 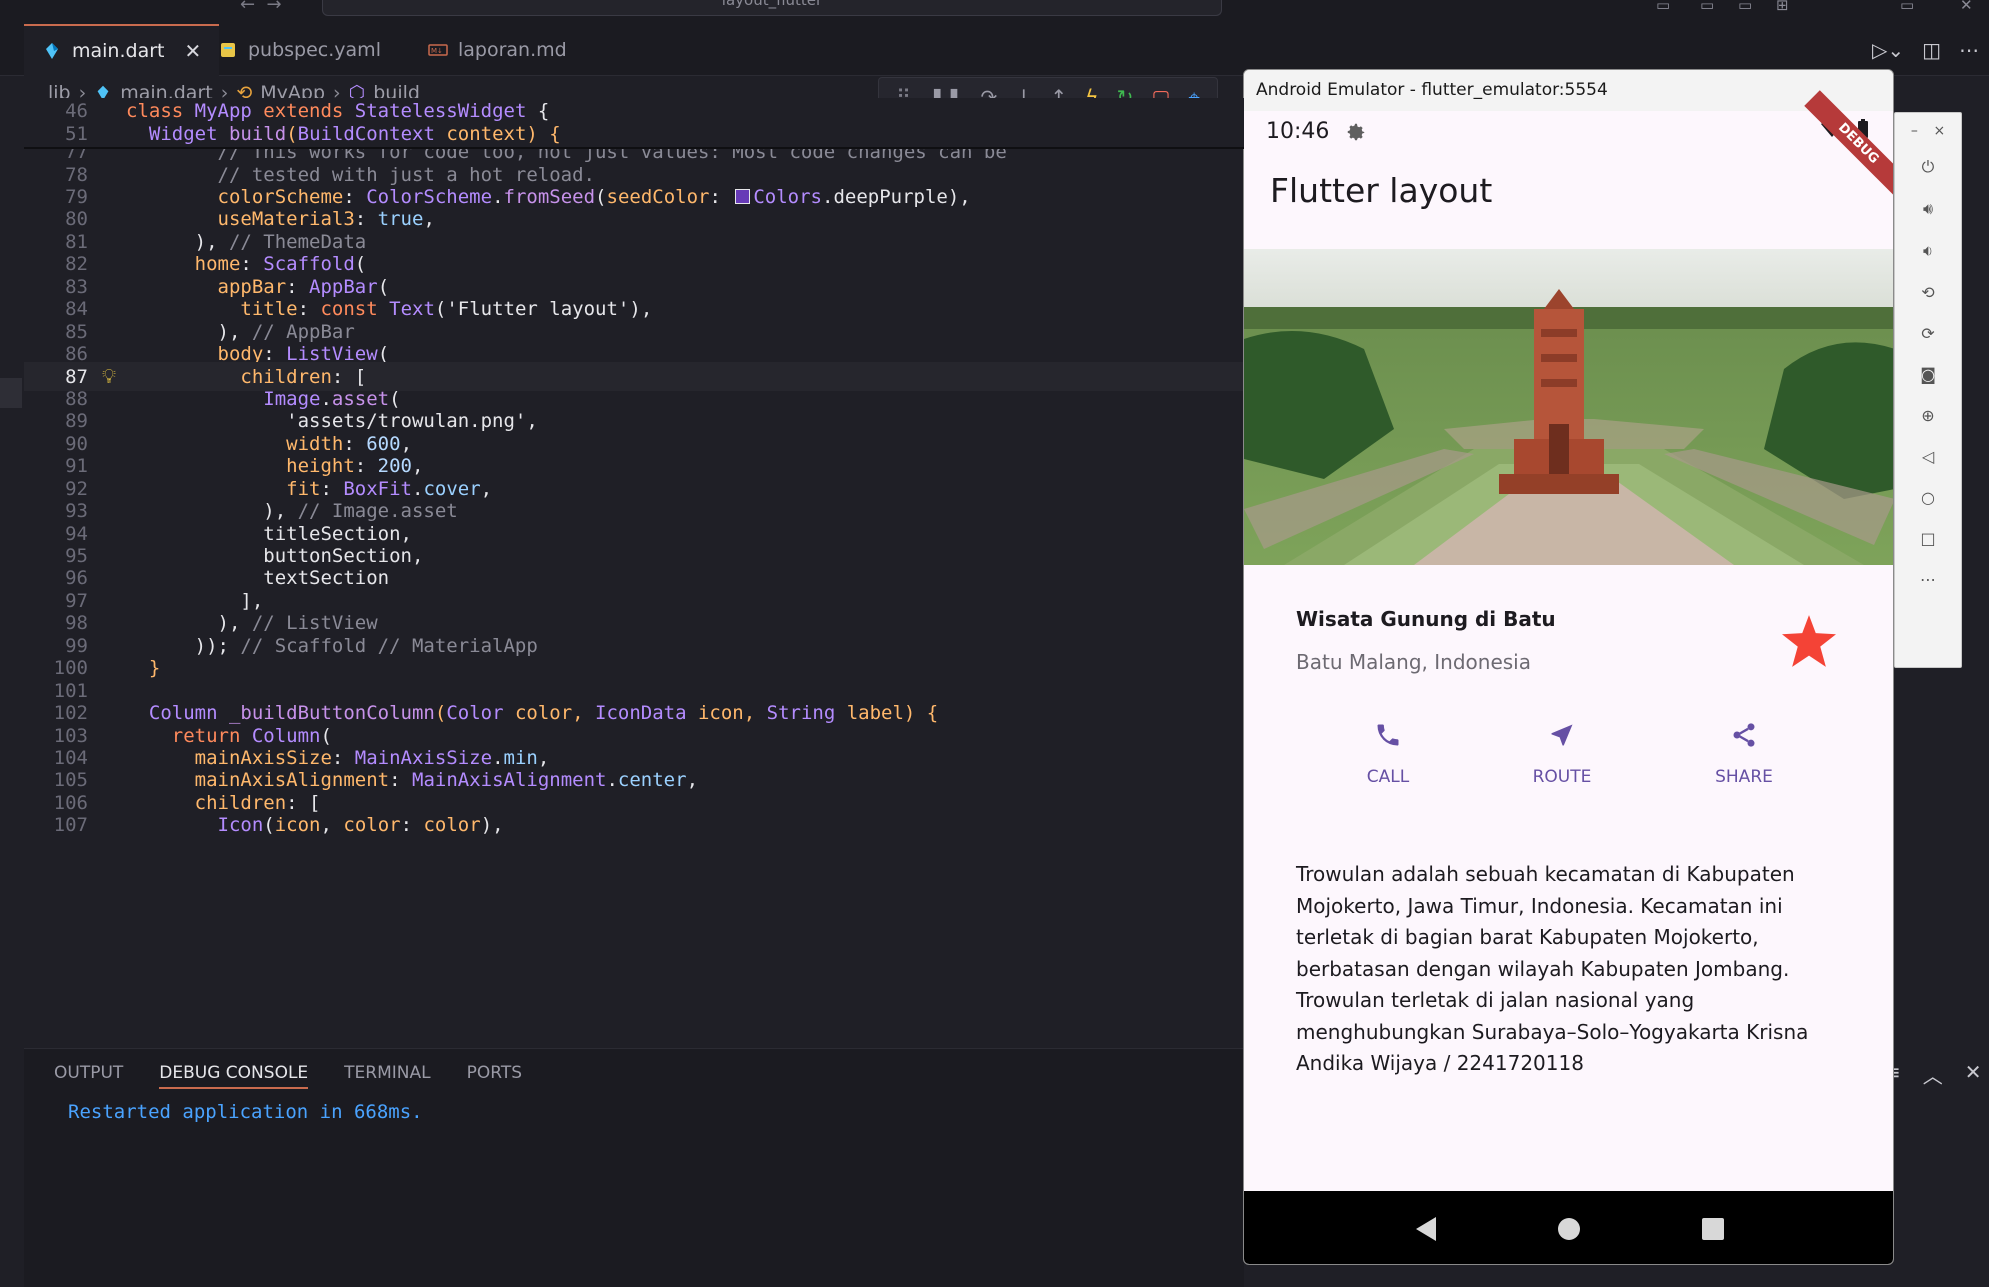 I want to click on activity-indicator, so click(x=11, y=393).